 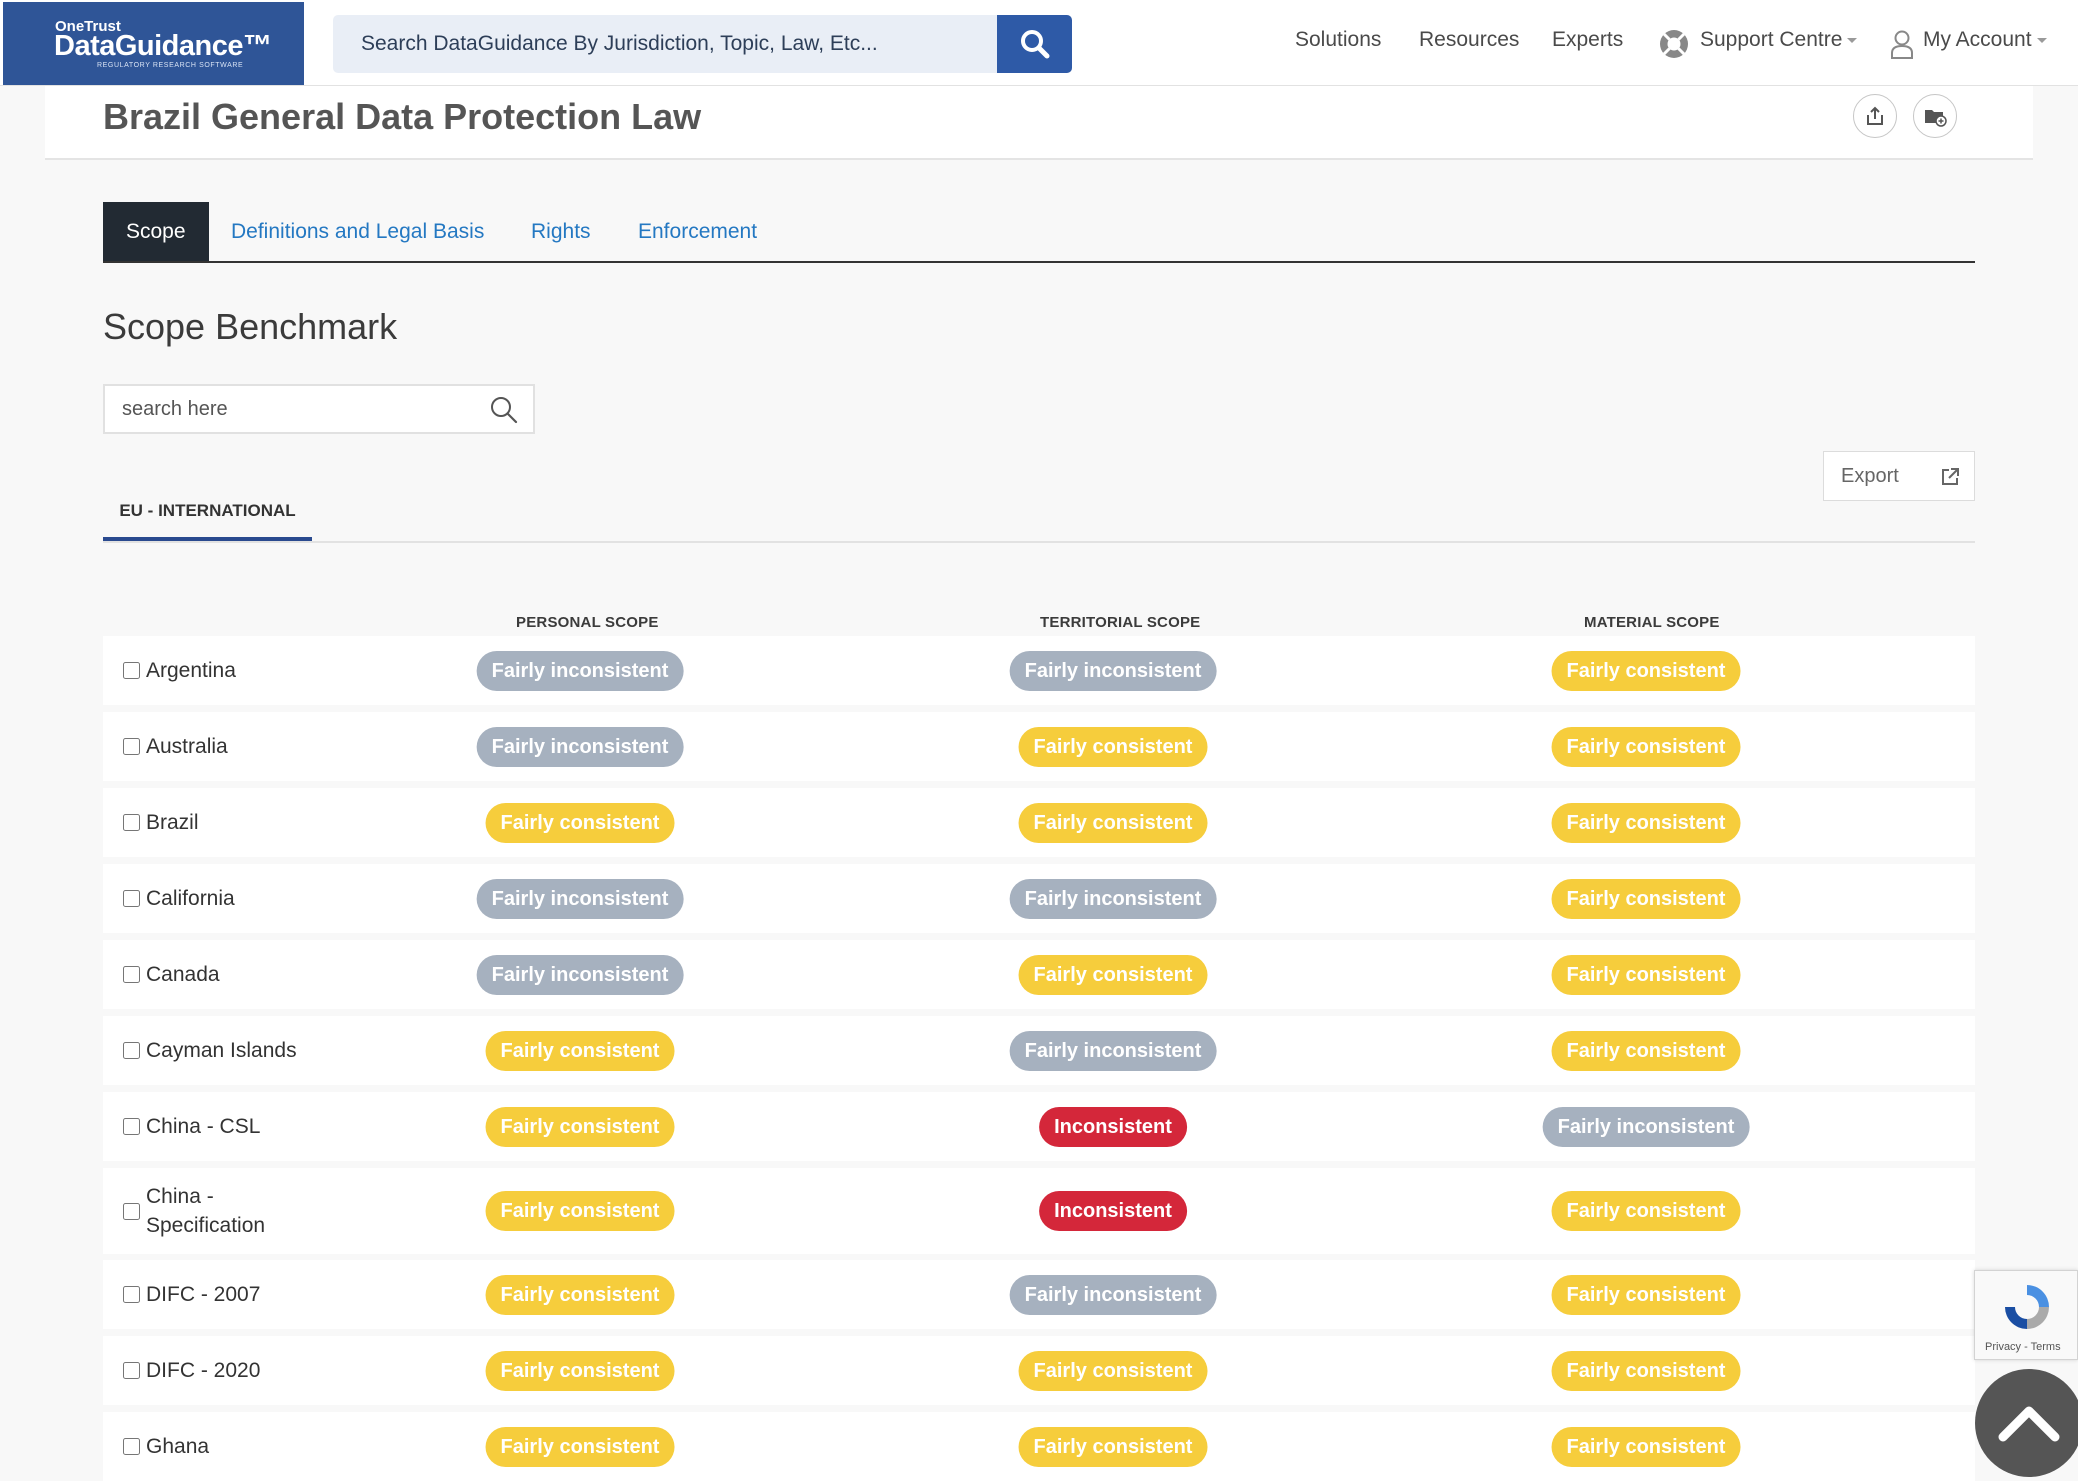 What do you see at coordinates (1950, 476) in the screenshot?
I see `external-link-icon` at bounding box center [1950, 476].